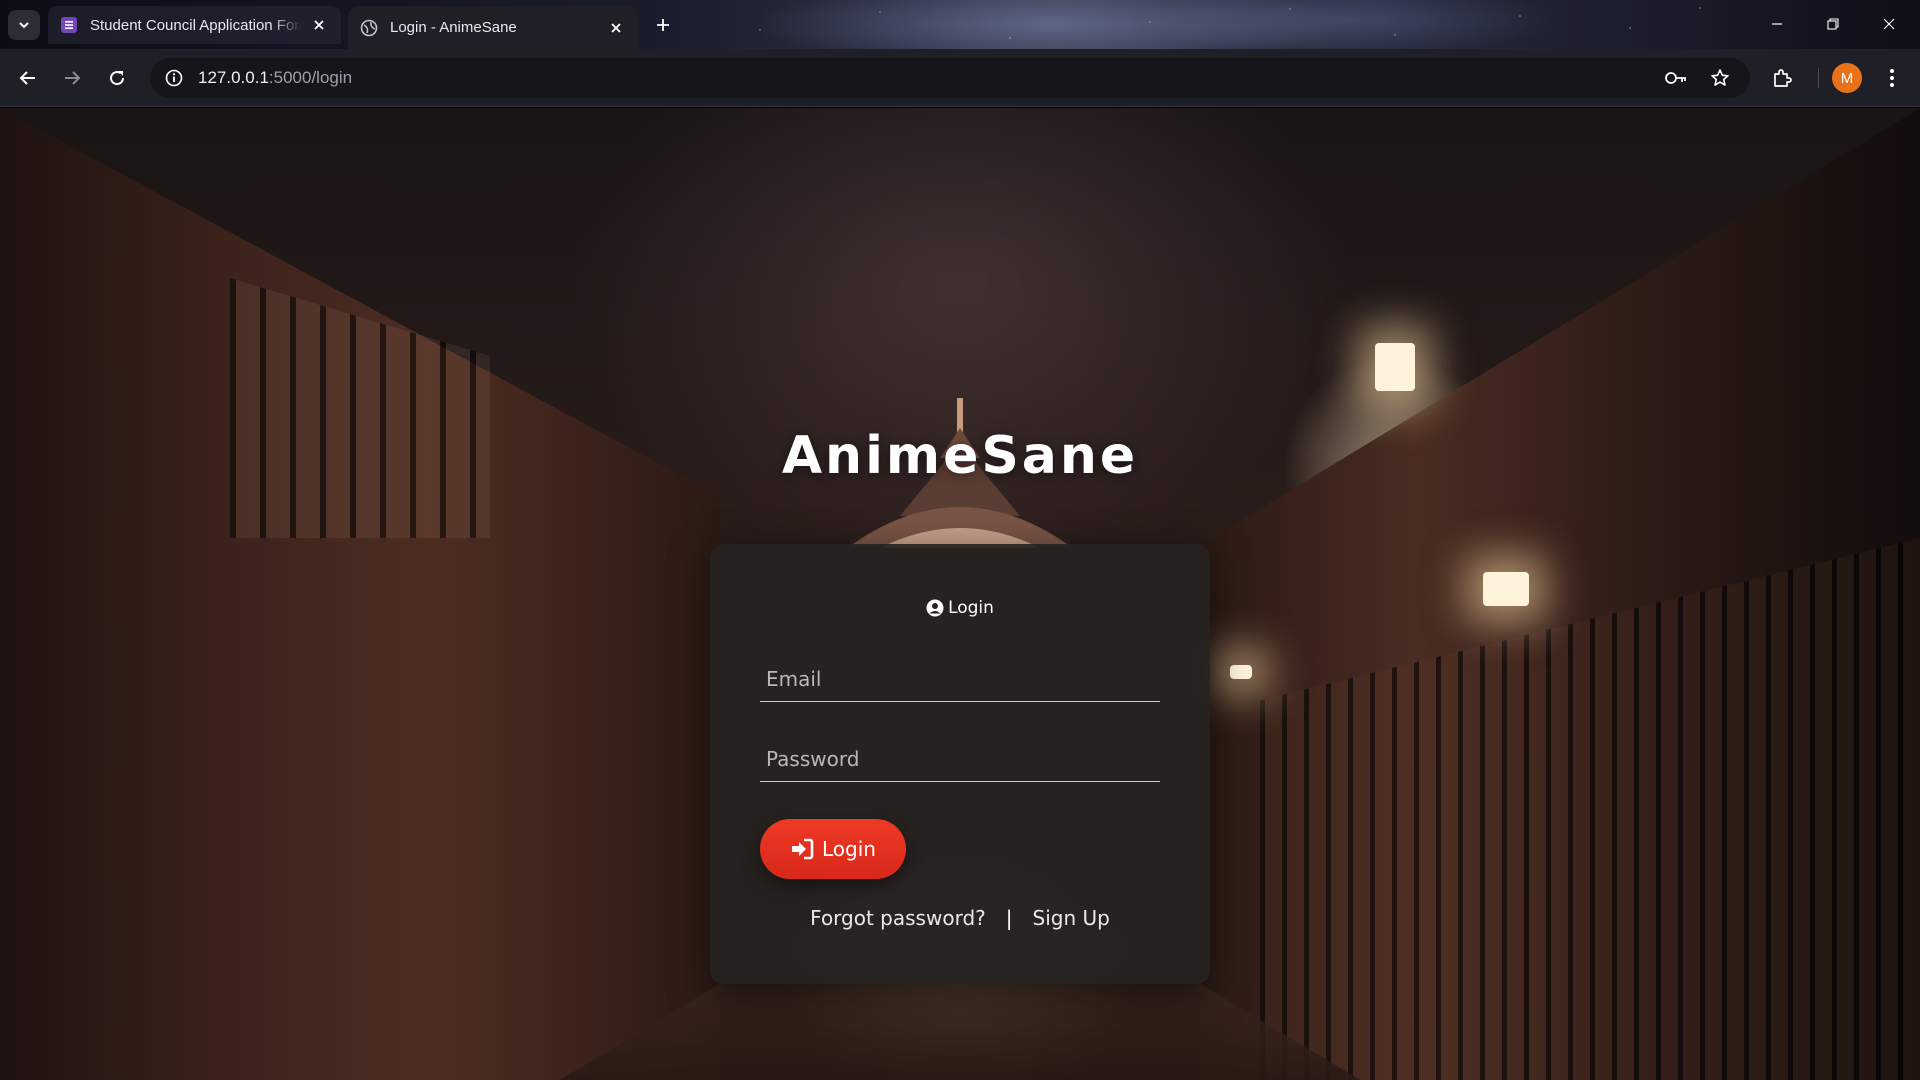 This screenshot has height=1080, width=1920. I want to click on arrow-left-icon, so click(27, 78).